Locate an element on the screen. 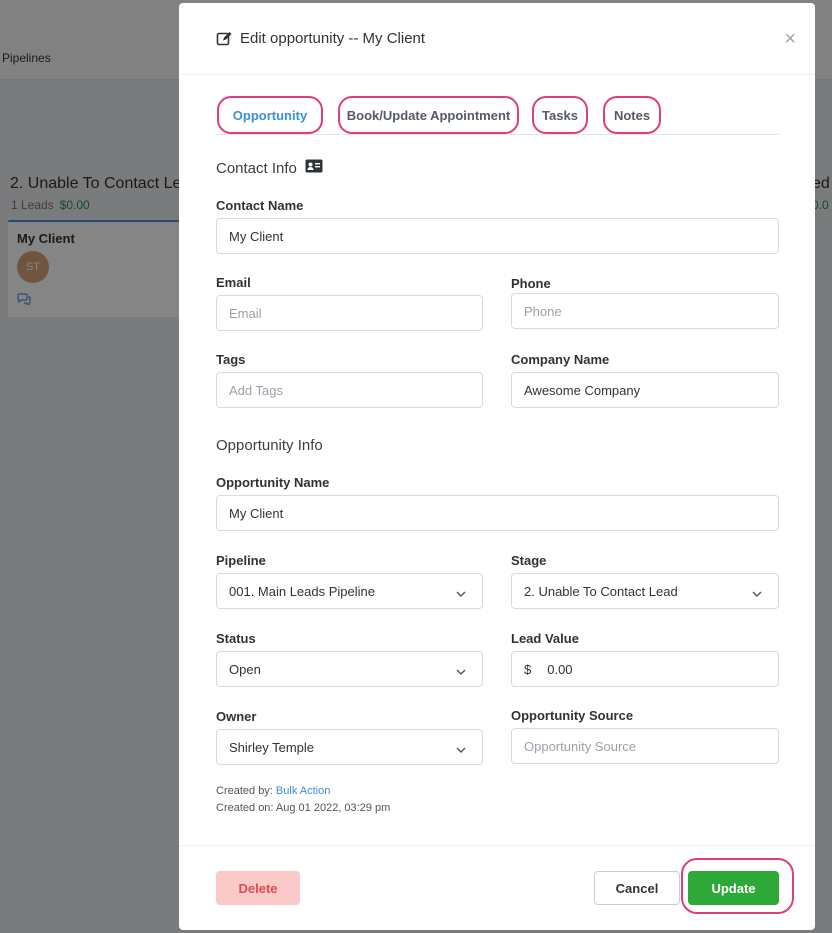 This screenshot has width=832, height=933. tab-tasks: Tasks is located at coordinates (560, 115).